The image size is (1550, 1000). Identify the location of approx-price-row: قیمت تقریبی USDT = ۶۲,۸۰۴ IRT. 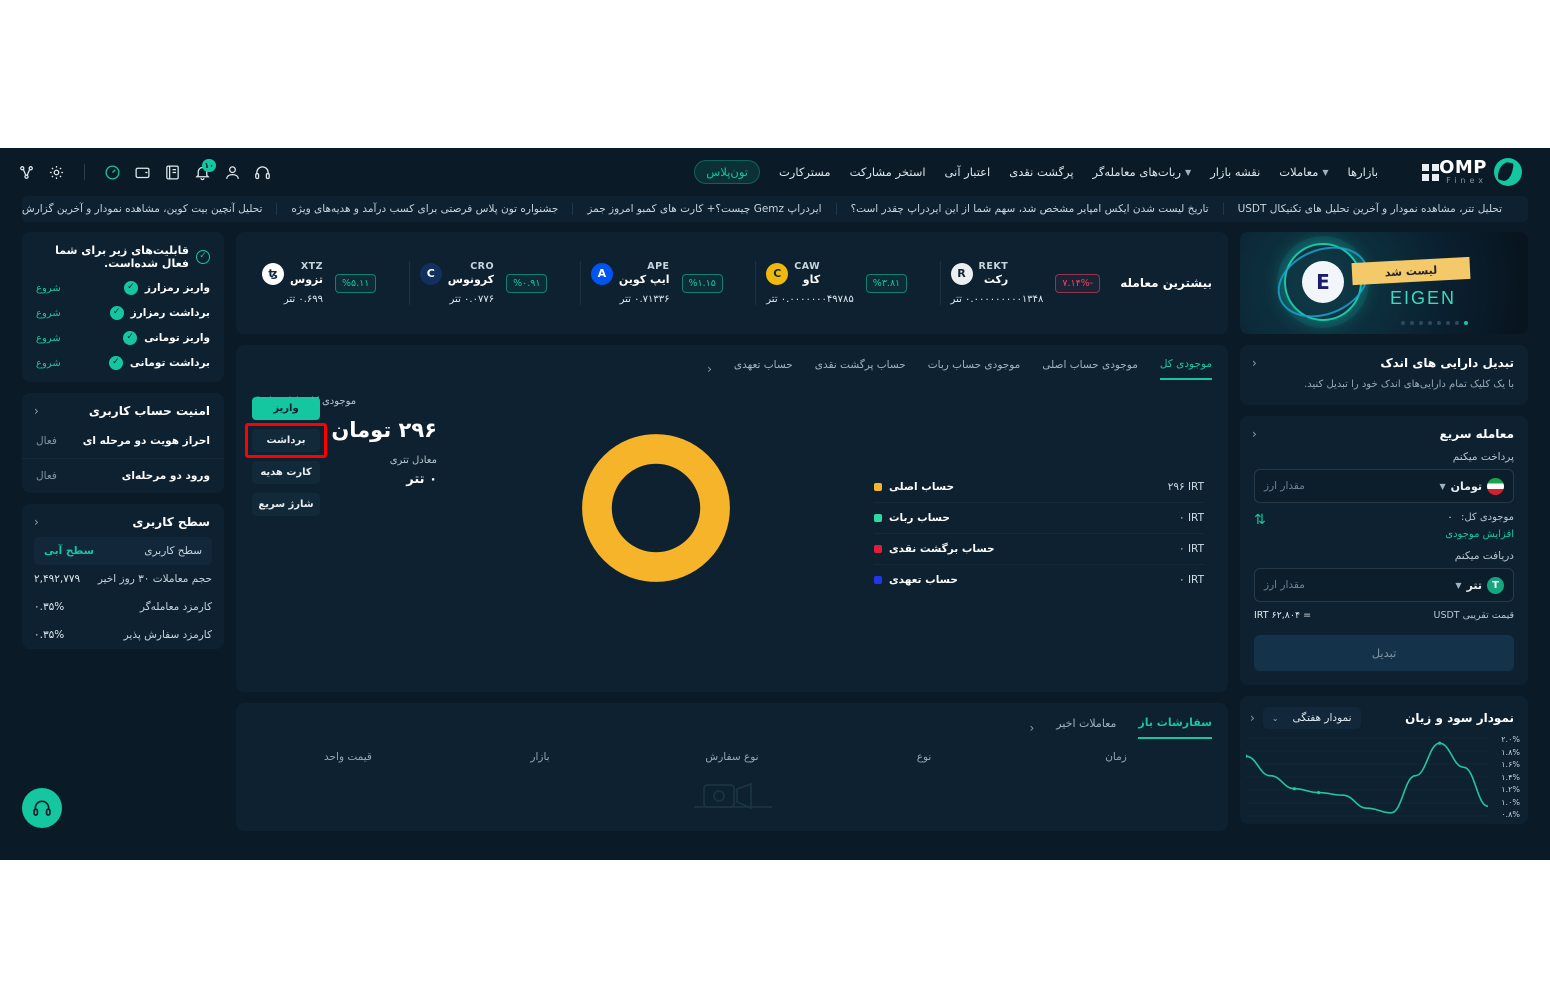
(1384, 611).